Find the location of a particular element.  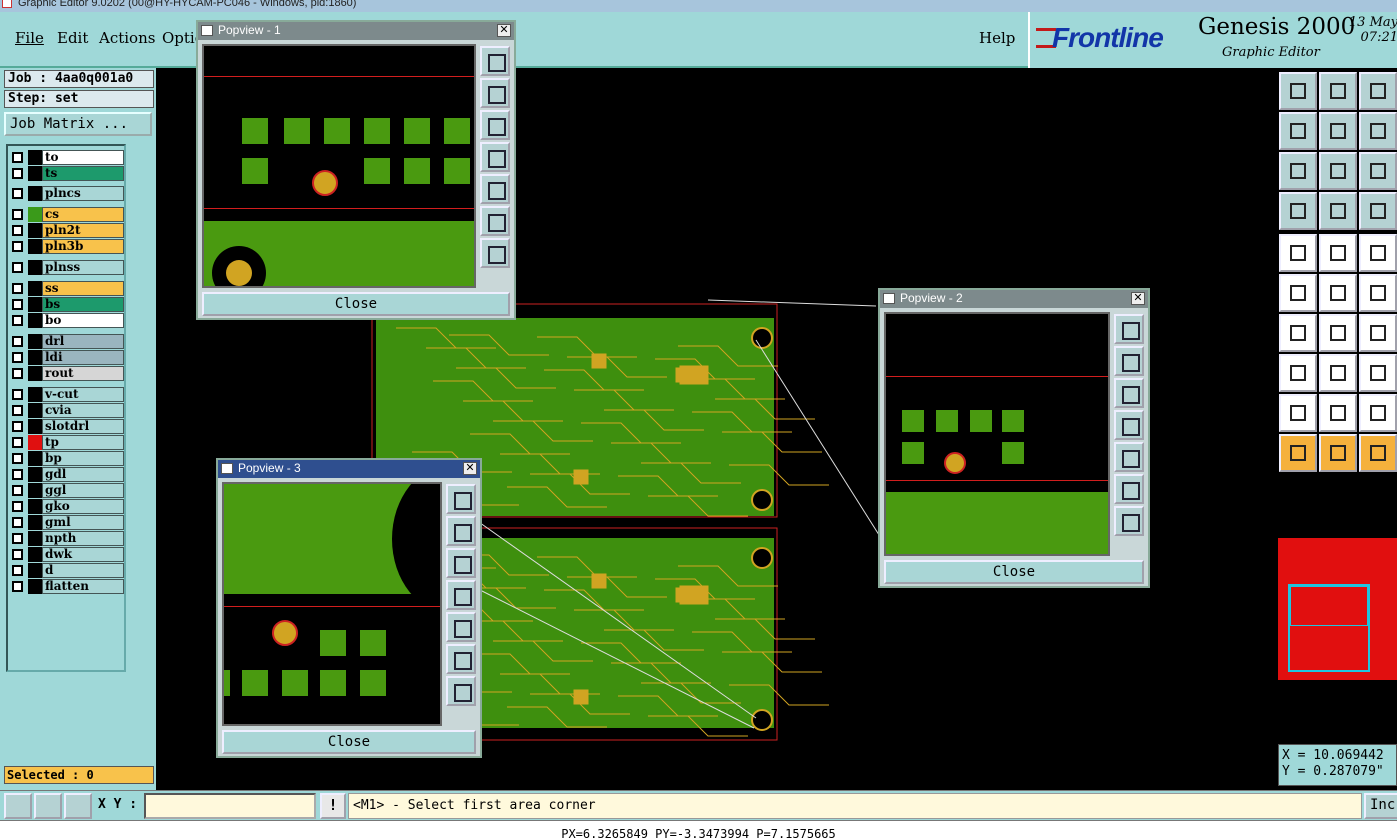

pointer-select-icon is located at coordinates (1338, 453).